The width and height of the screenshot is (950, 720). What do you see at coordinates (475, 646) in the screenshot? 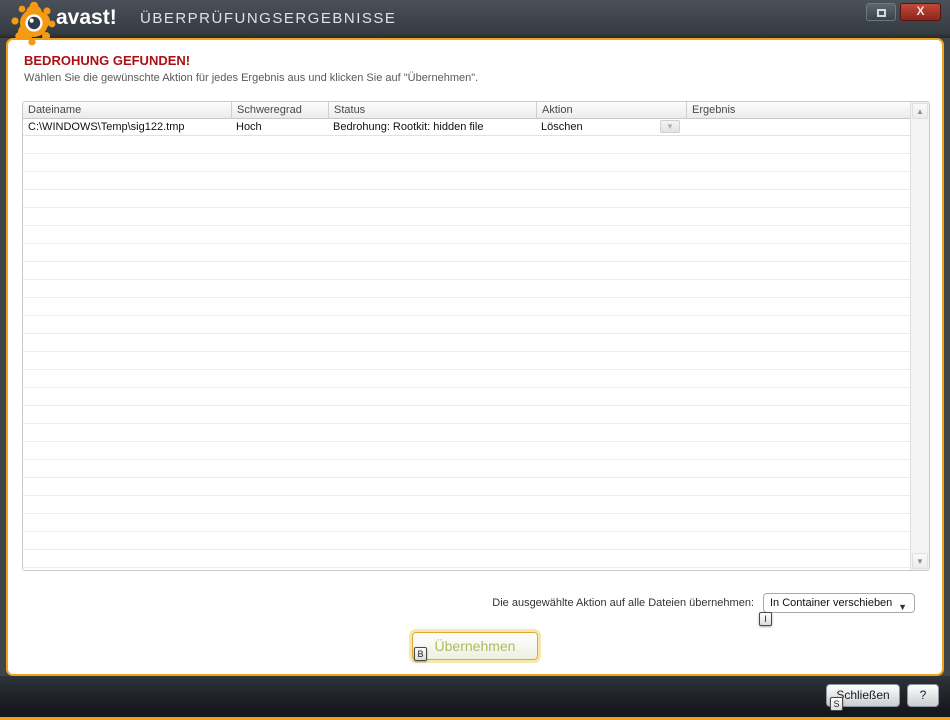
I see `apply-button: Übernehmen` at bounding box center [475, 646].